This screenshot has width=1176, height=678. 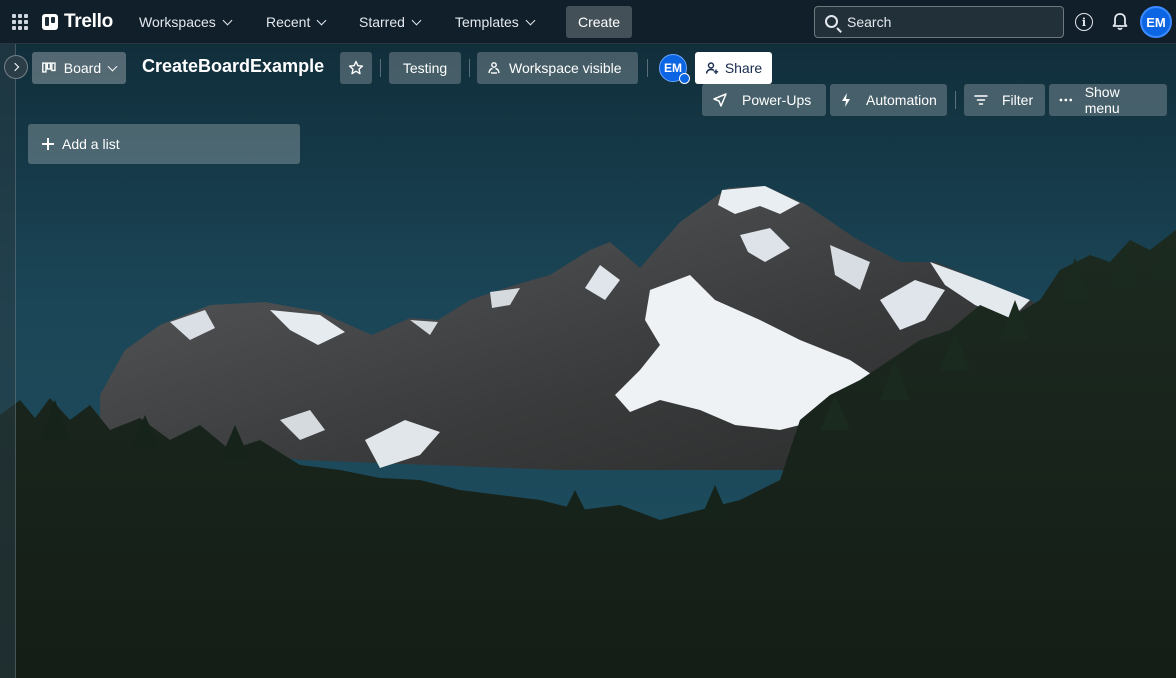 I want to click on expand-sidebar-button, so click(x=16, y=67).